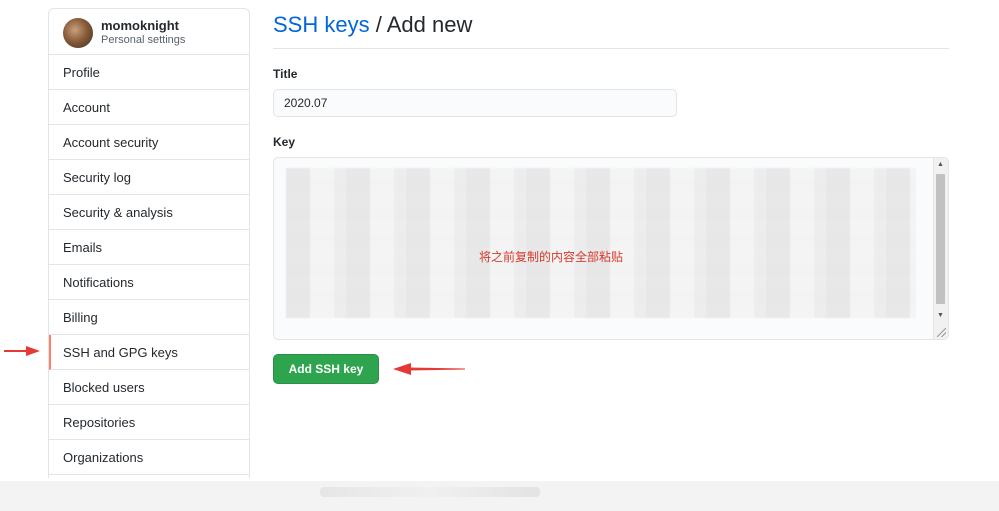 The image size is (999, 511). What do you see at coordinates (149, 457) in the screenshot?
I see `sidebar-item-organizations: Organizations` at bounding box center [149, 457].